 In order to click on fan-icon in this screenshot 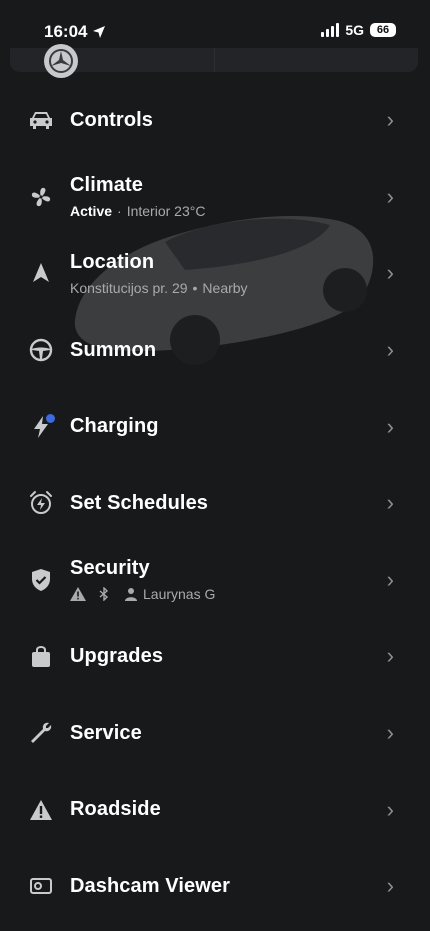, I will do `click(41, 197)`.